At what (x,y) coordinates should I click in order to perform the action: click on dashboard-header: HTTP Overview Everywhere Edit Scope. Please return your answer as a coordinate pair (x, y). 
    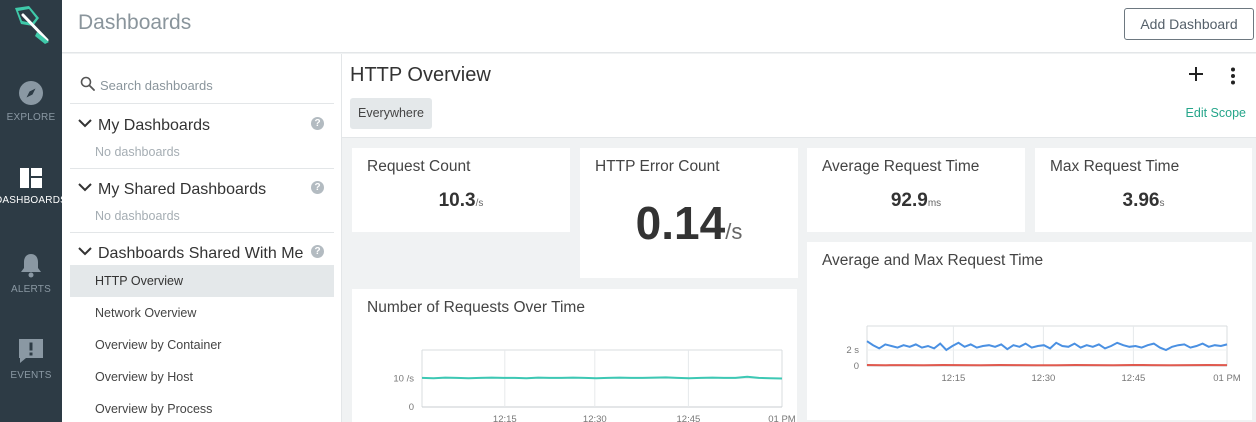
    Looking at the image, I should click on (799, 96).